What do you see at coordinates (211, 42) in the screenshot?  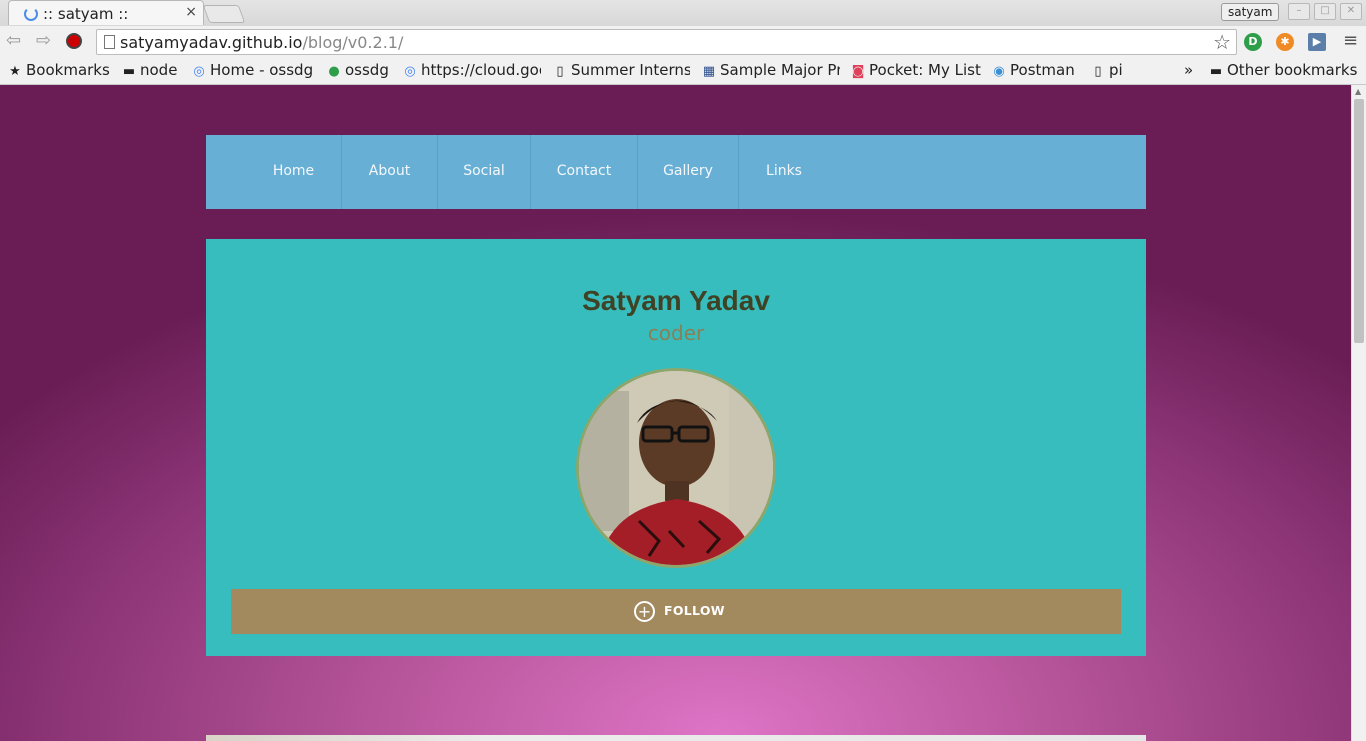 I see `url-host: satyamyadav.github.io` at bounding box center [211, 42].